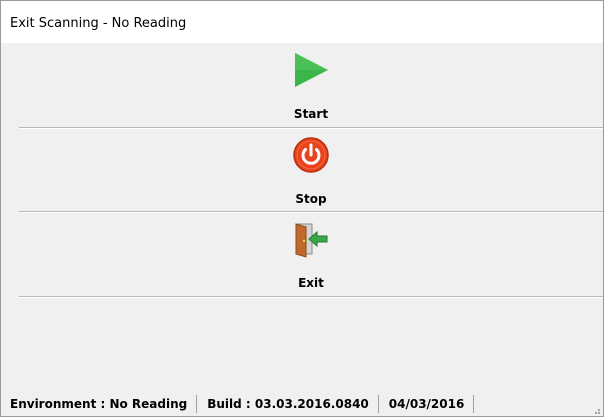 Image resolution: width=604 pixels, height=418 pixels. I want to click on play-icon, so click(311, 70).